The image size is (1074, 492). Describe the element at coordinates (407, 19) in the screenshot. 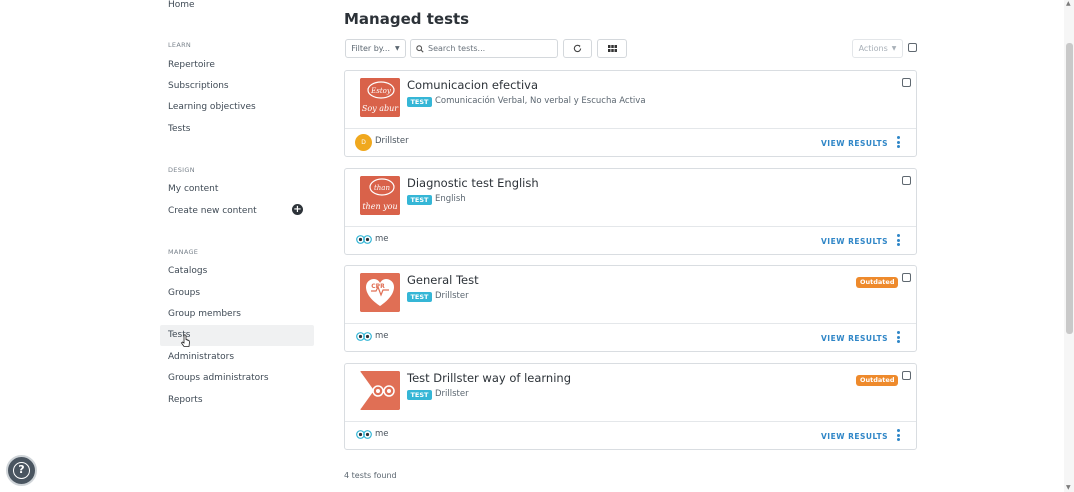

I see `page-title: Managed tests` at that location.